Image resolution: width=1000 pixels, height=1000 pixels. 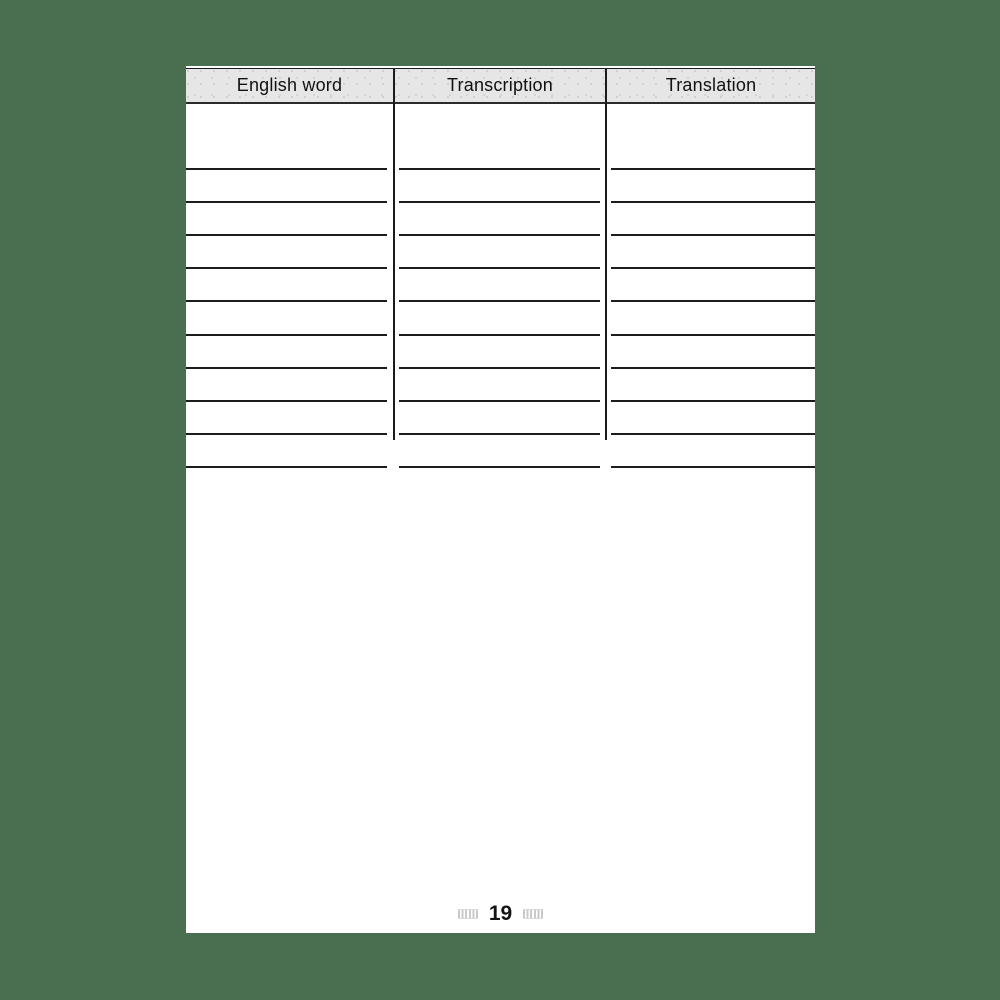 What do you see at coordinates (467, 913) in the screenshot?
I see `hatch-ornament-icon-left` at bounding box center [467, 913].